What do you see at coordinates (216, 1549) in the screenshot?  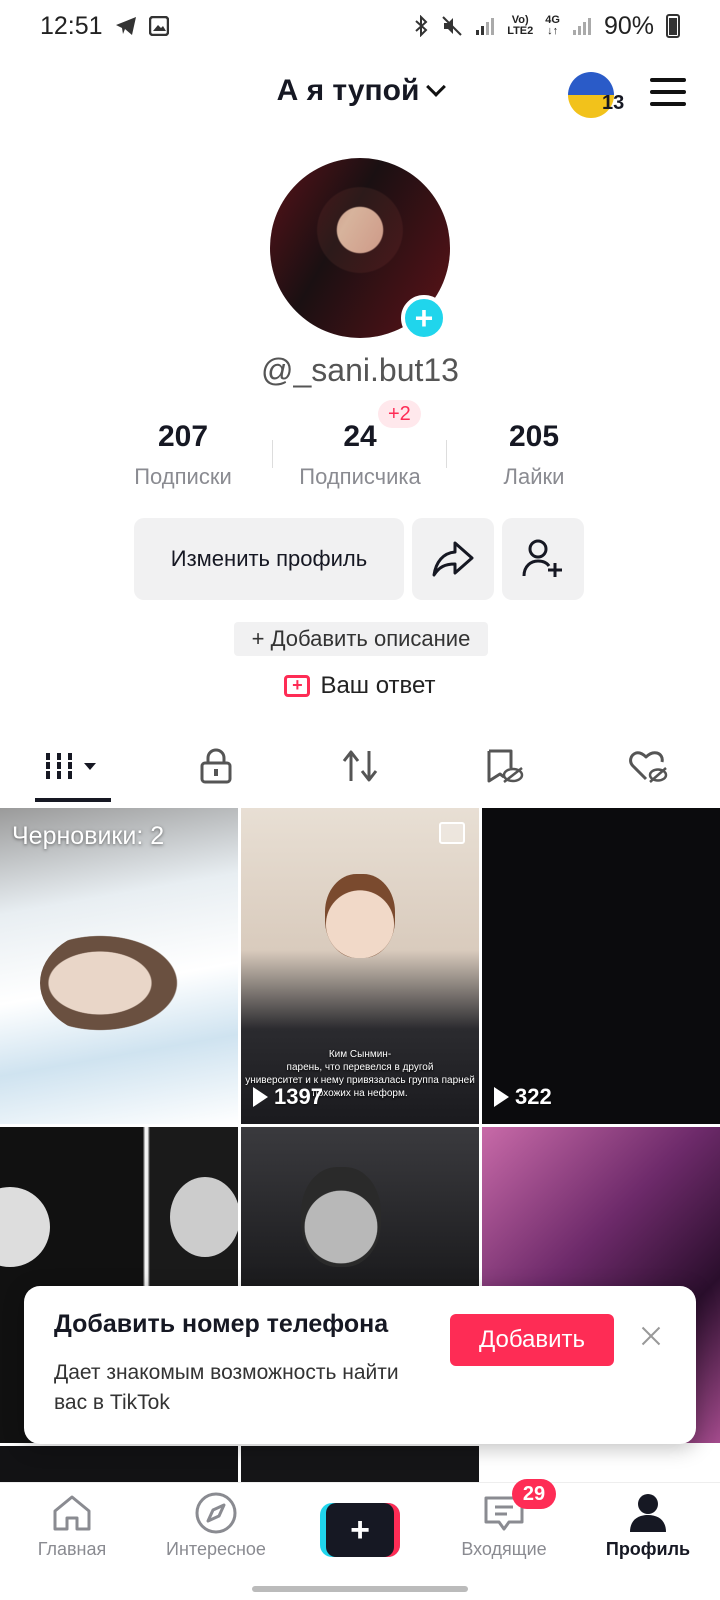 I see `nav-discover-label: Интересное` at bounding box center [216, 1549].